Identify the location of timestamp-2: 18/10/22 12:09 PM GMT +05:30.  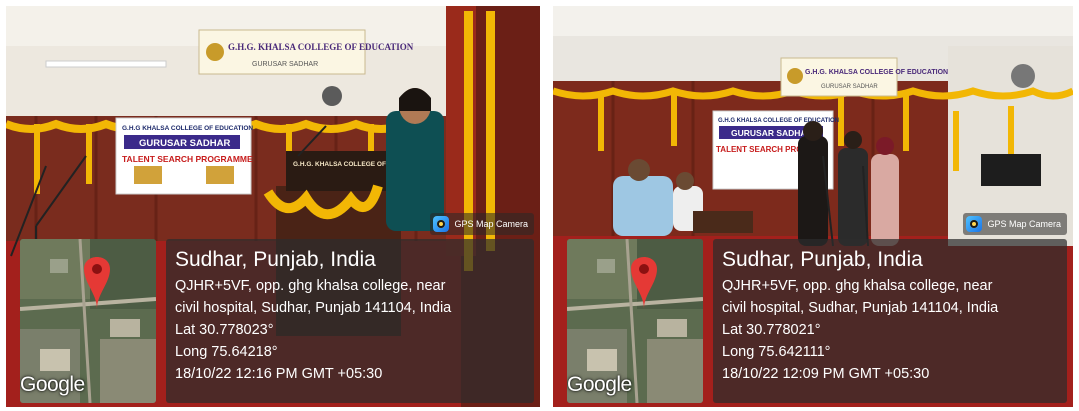
(826, 374).